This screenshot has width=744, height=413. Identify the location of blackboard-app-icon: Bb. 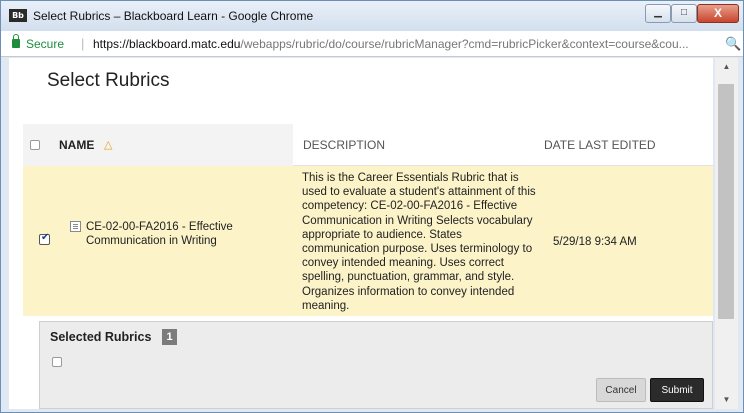
(18, 15).